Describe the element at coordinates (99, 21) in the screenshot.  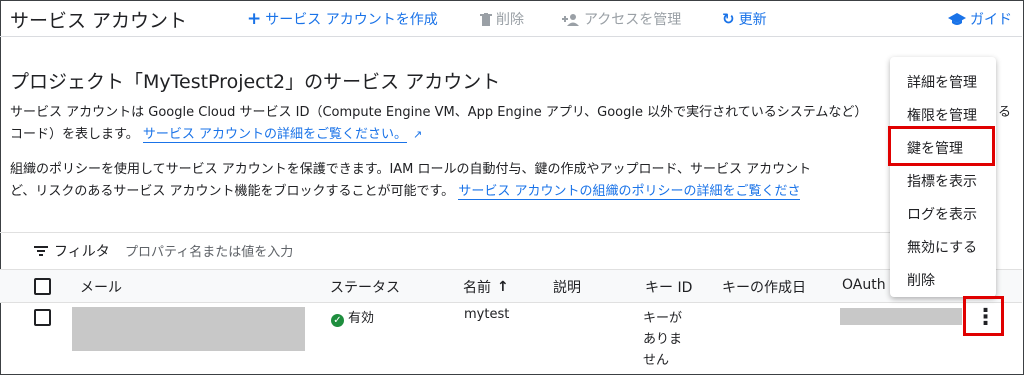
I see `page-title: サービス アカウント` at that location.